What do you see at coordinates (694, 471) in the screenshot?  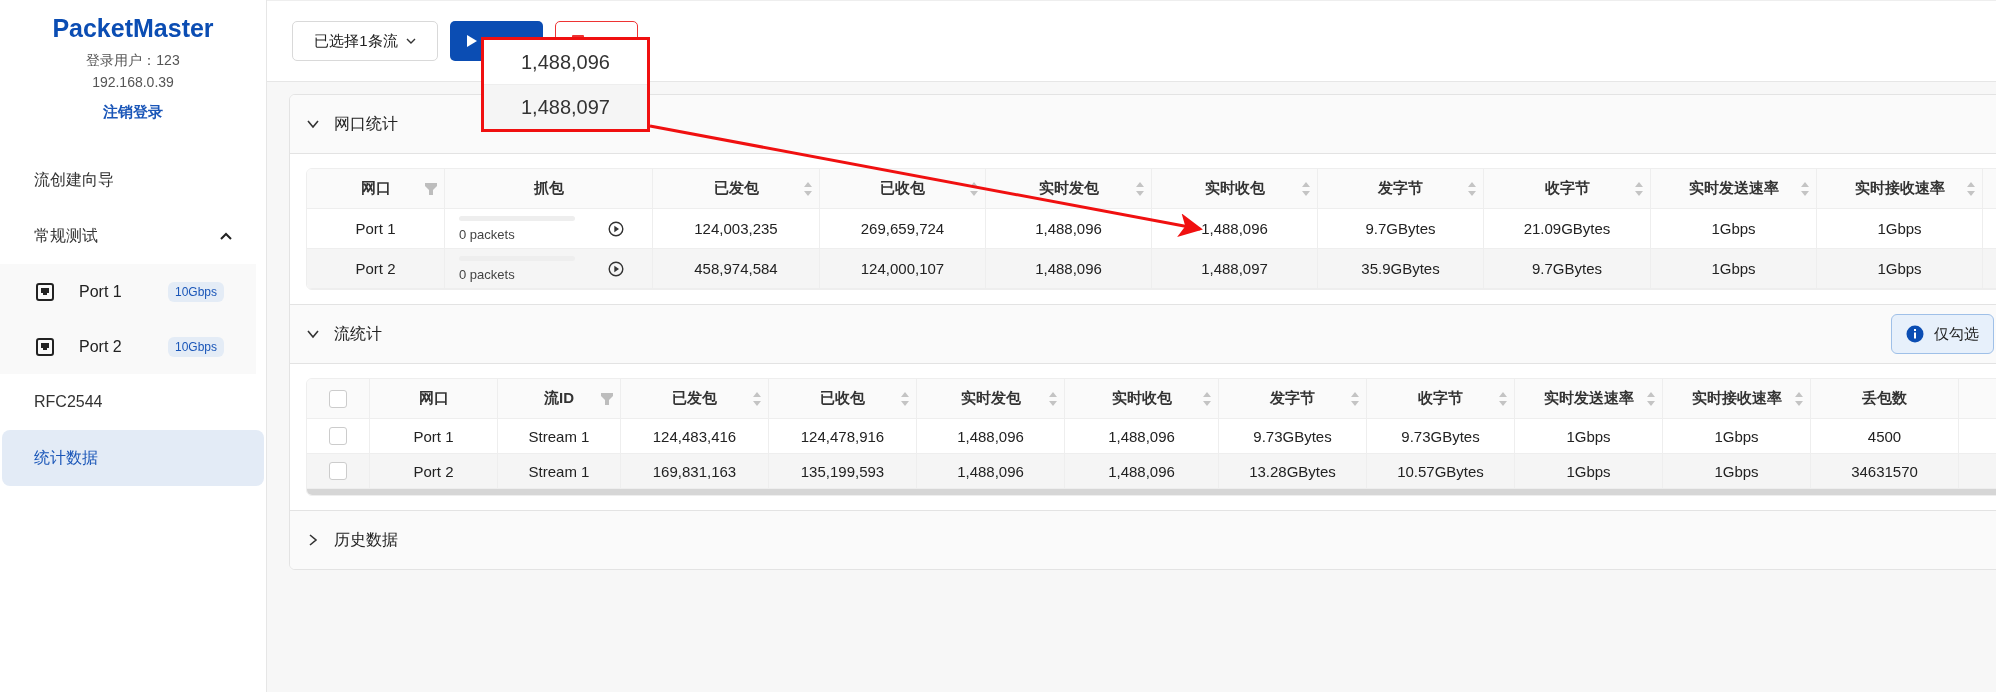 I see `table-cell: 169,831,163` at bounding box center [694, 471].